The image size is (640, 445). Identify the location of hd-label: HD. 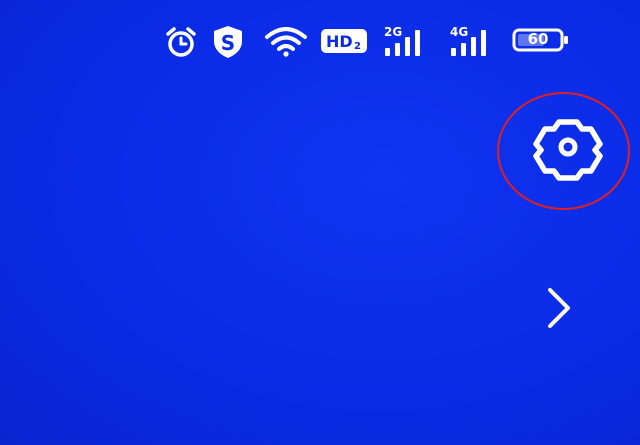
(339, 41).